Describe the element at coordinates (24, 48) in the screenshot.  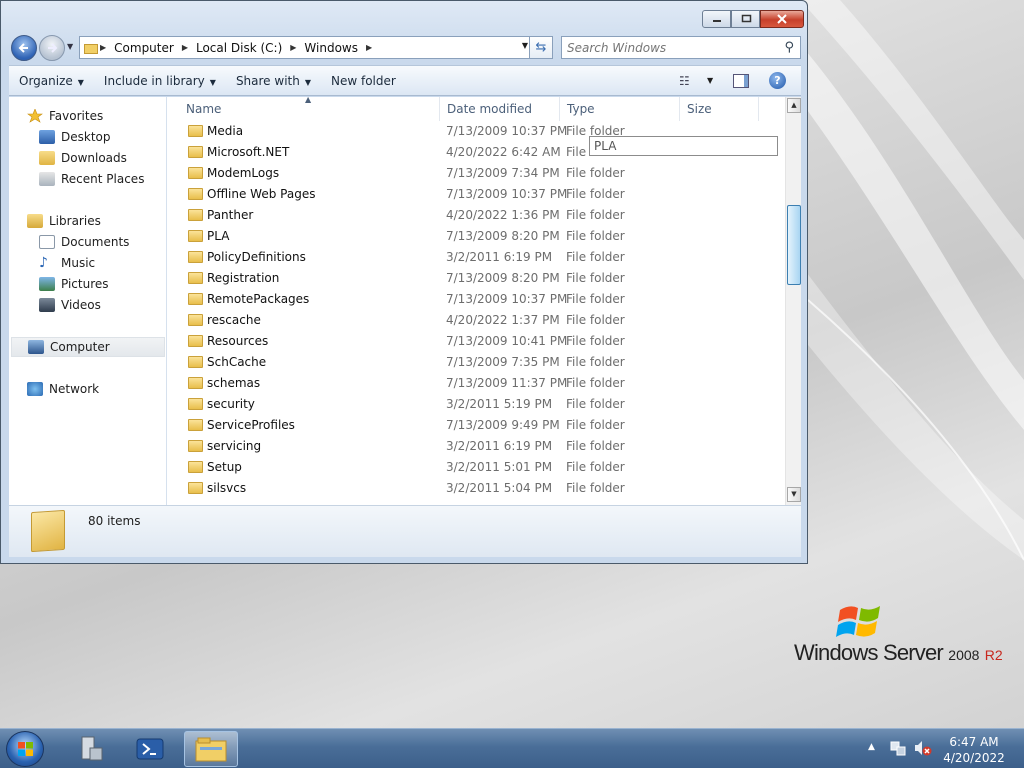
I see `back-button` at that location.